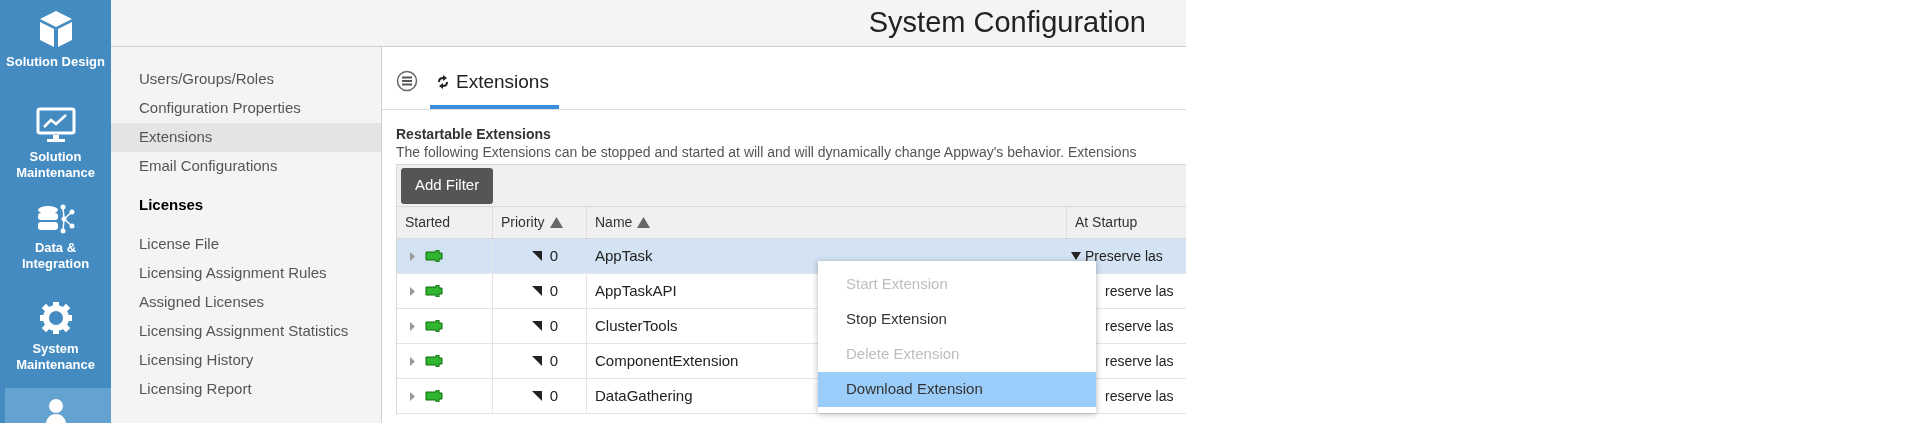  I want to click on submenu-item: Licensing Report, so click(246, 389).